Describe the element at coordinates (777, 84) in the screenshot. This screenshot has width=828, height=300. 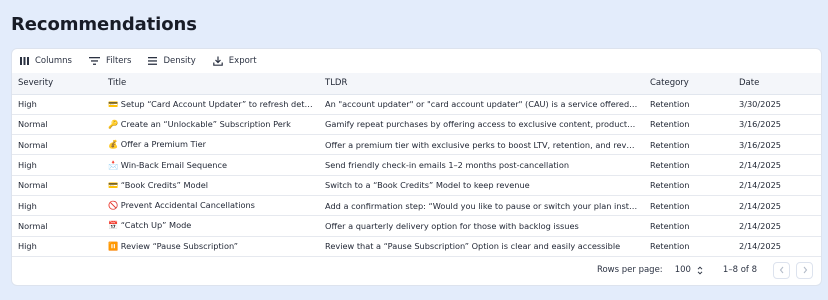
I see `column-header-date: Date` at that location.